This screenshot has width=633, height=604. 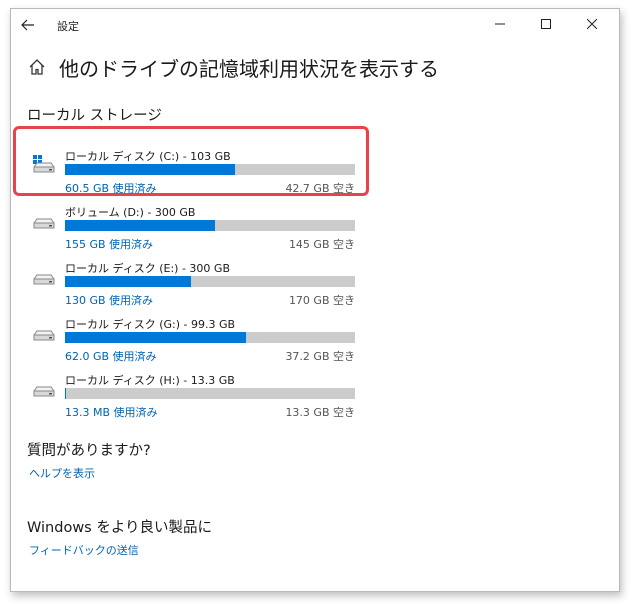 What do you see at coordinates (44, 164) in the screenshot?
I see `windows-drive-icon` at bounding box center [44, 164].